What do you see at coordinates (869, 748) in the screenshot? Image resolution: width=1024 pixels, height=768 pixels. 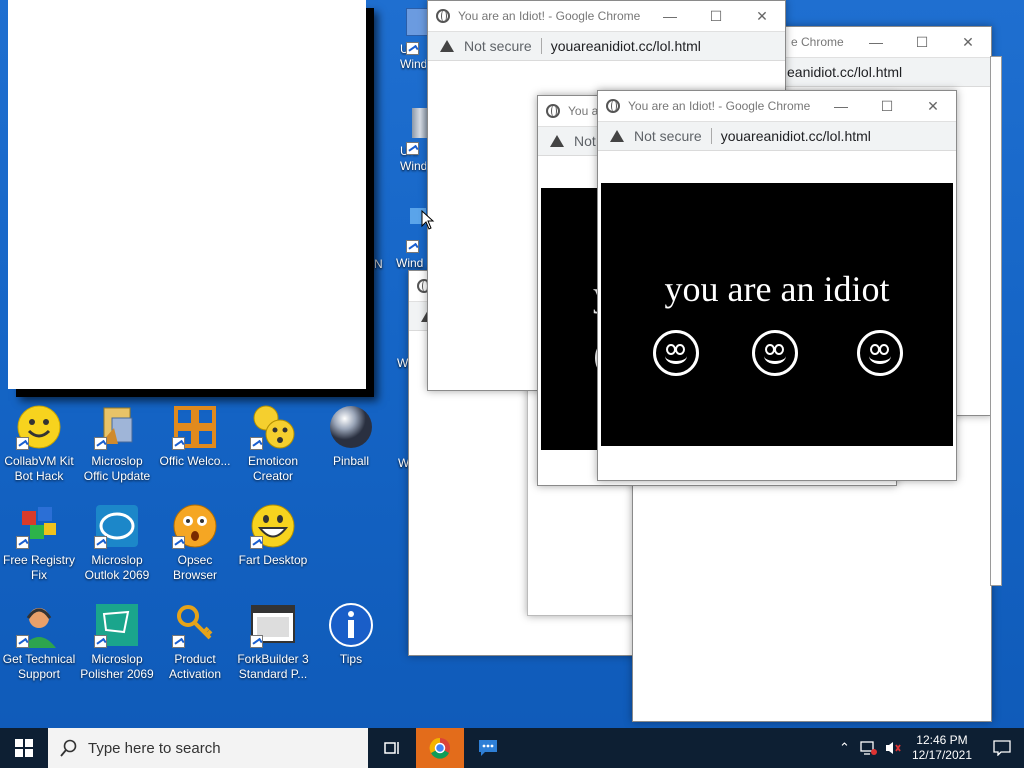 I see `network-icon` at bounding box center [869, 748].